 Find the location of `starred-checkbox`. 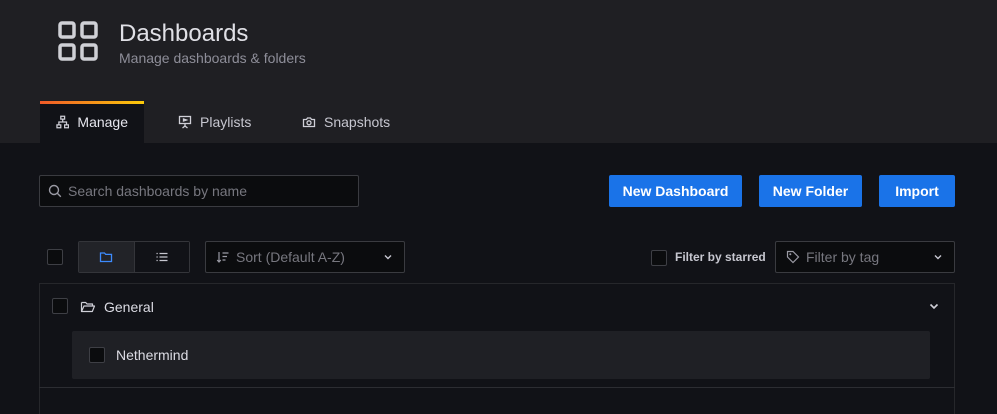

starred-checkbox is located at coordinates (659, 258).